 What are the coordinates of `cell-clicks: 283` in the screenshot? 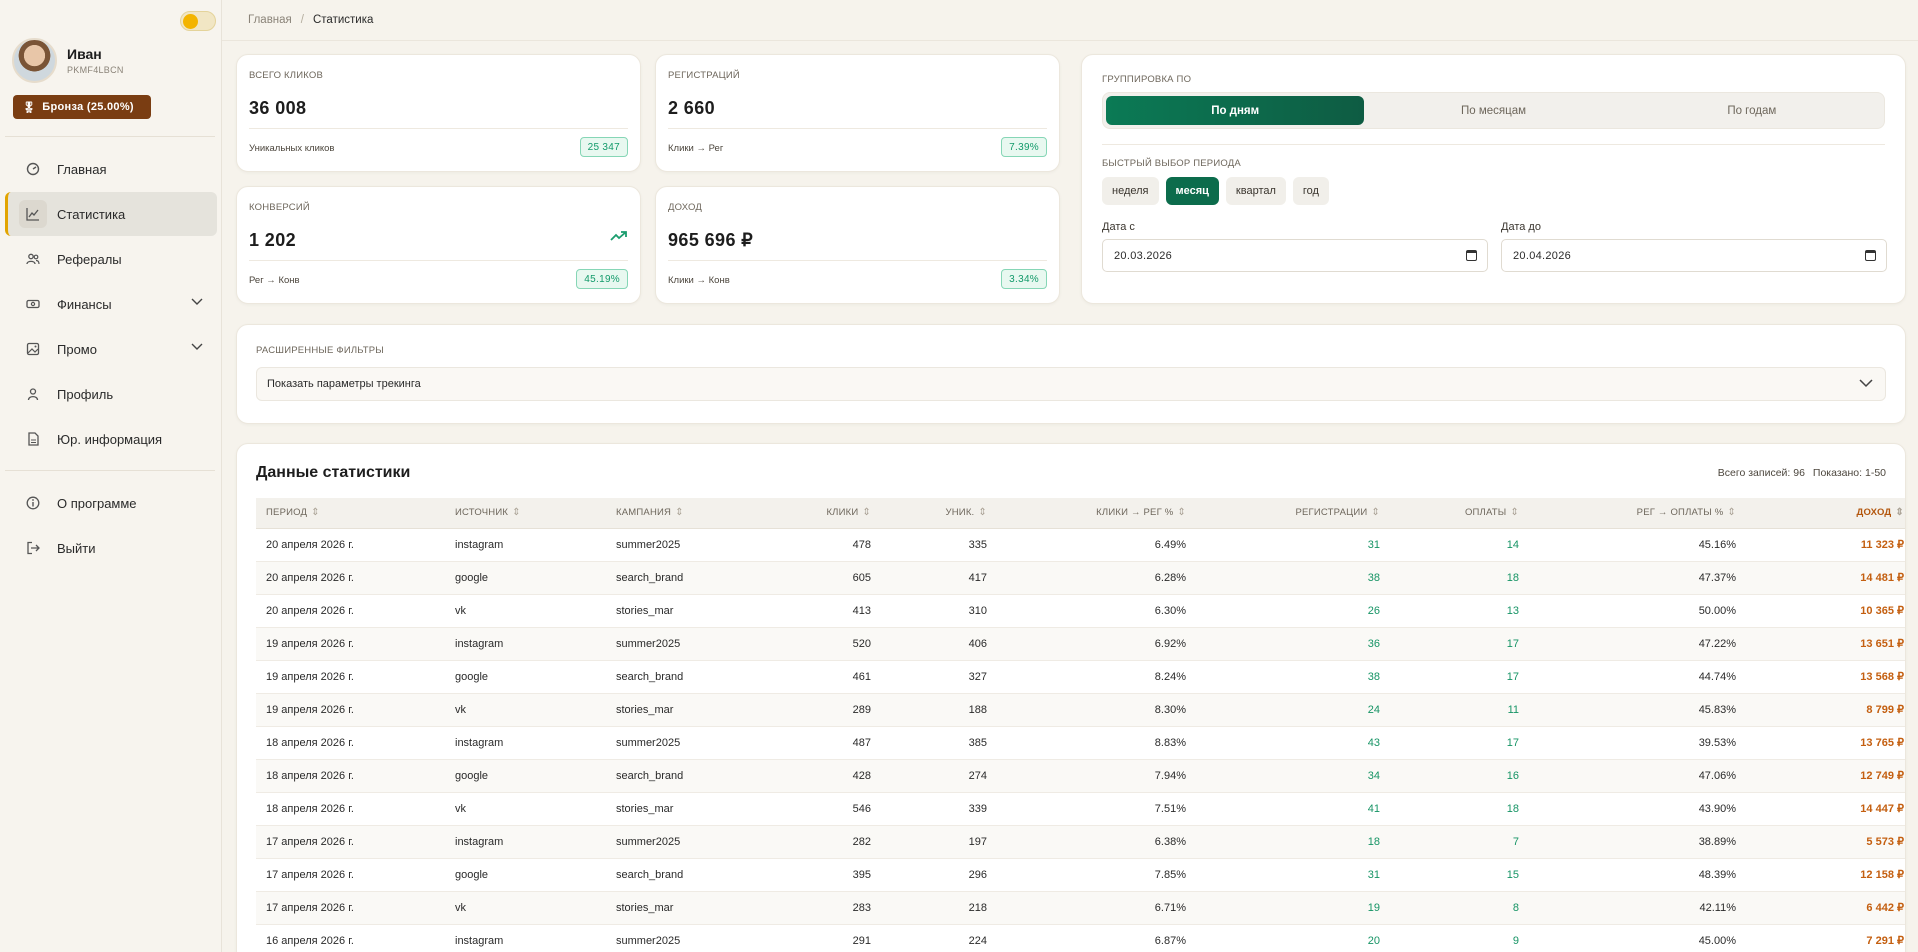 It's located at (828, 908).